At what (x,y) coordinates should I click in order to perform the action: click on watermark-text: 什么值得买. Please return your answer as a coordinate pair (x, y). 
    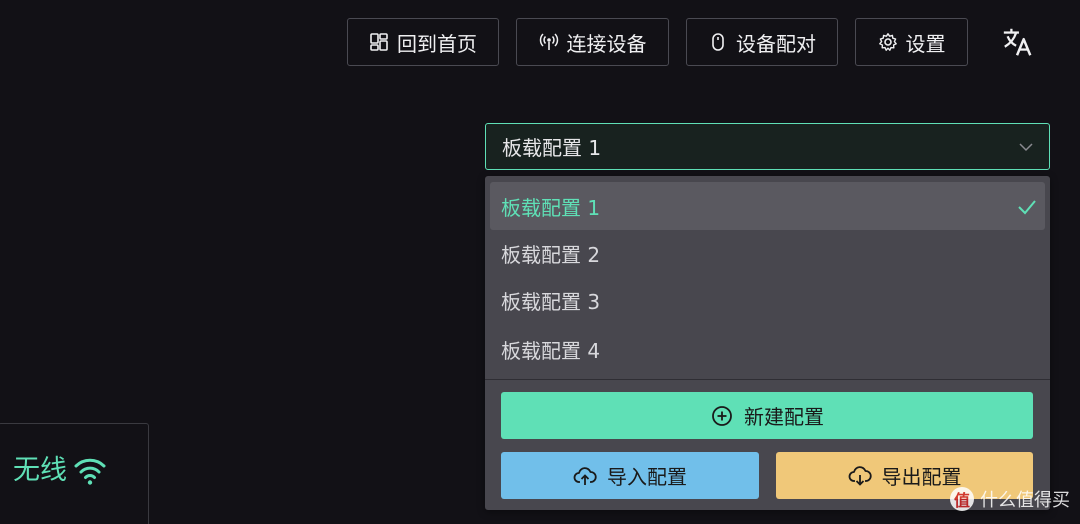
    Looking at the image, I should click on (1025, 500).